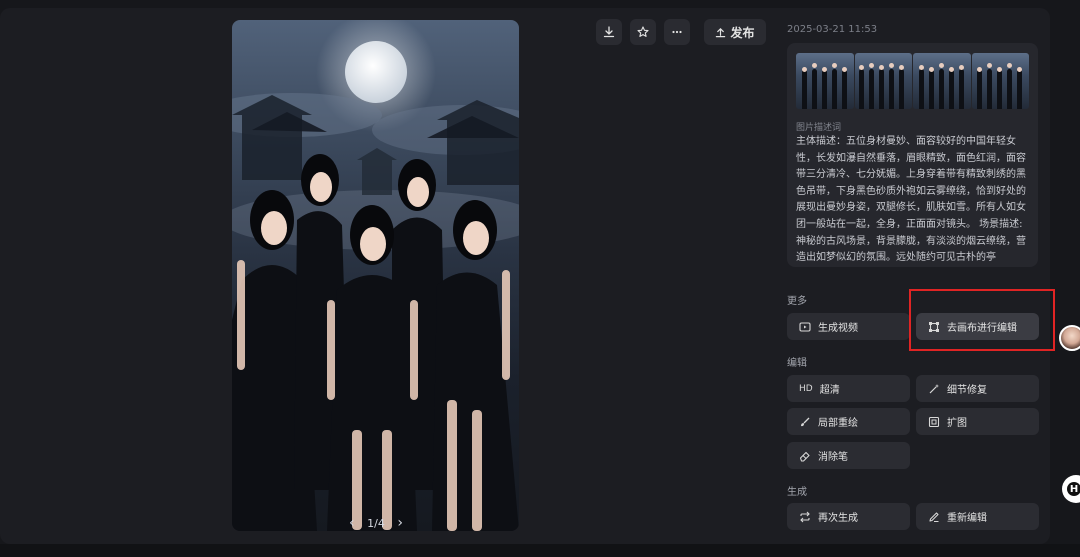 The height and width of the screenshot is (557, 1080). What do you see at coordinates (833, 457) in the screenshot?
I see `eraser-label: 消除笔` at bounding box center [833, 457].